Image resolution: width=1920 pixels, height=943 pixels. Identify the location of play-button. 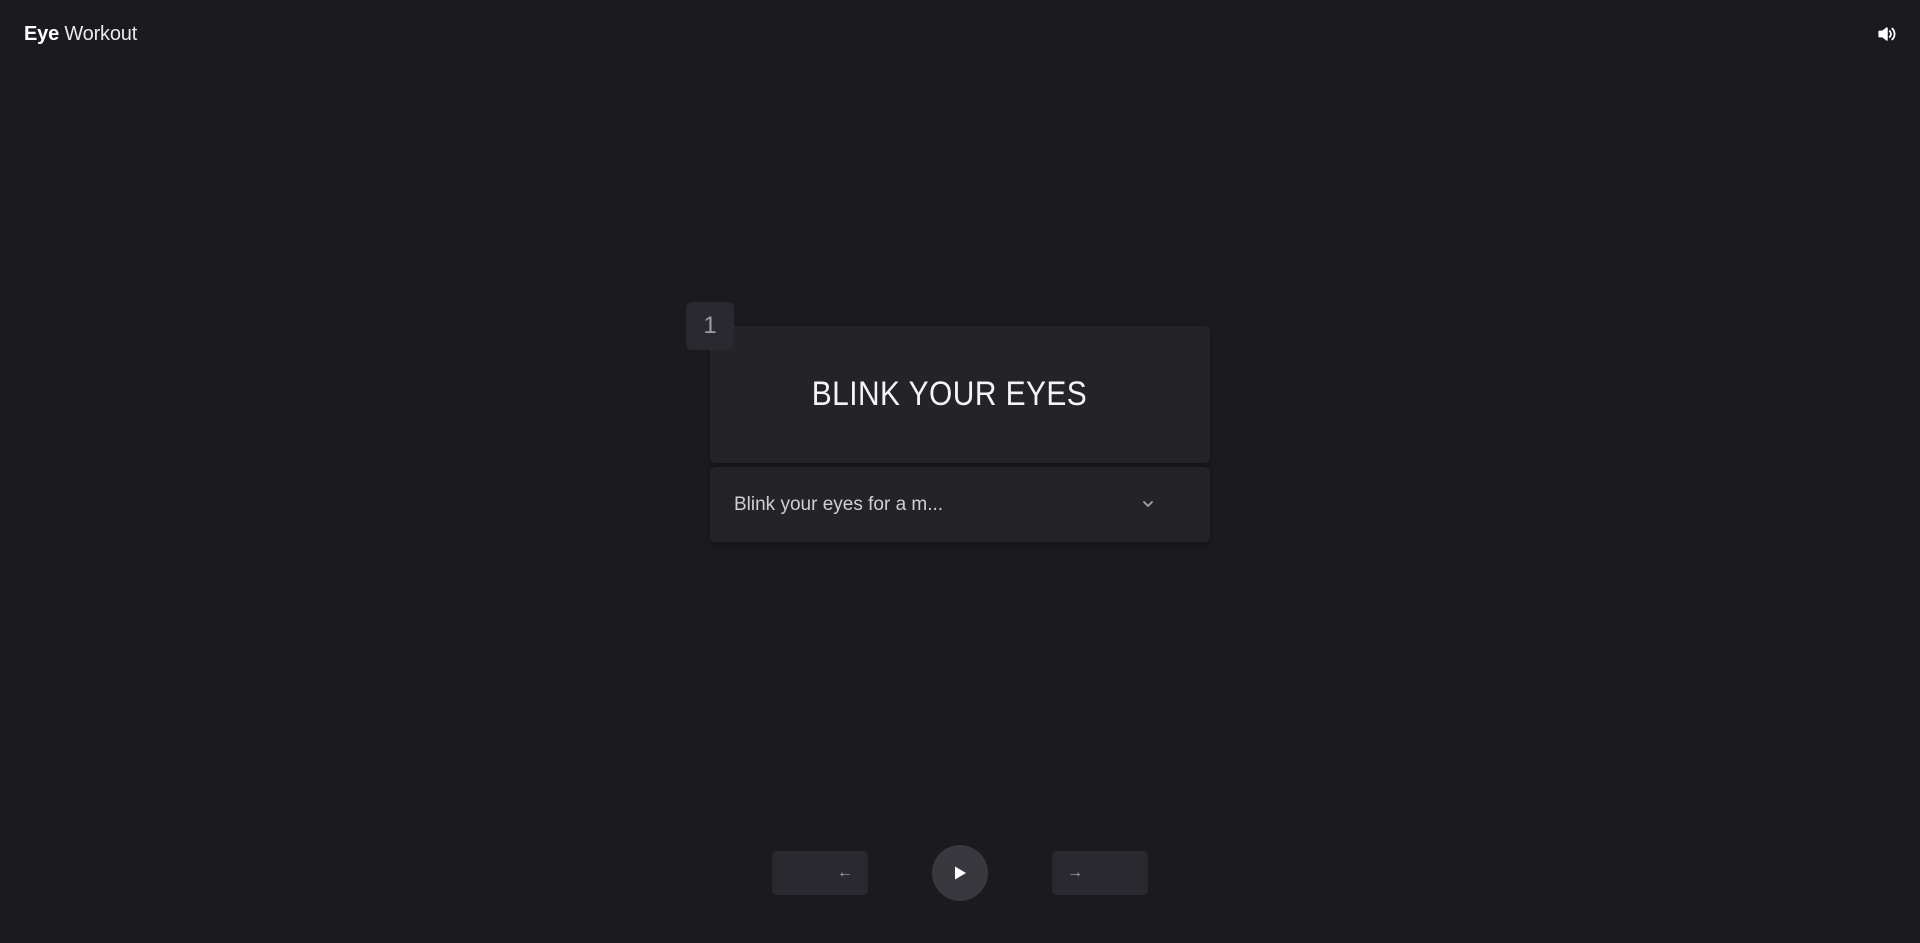
(960, 873).